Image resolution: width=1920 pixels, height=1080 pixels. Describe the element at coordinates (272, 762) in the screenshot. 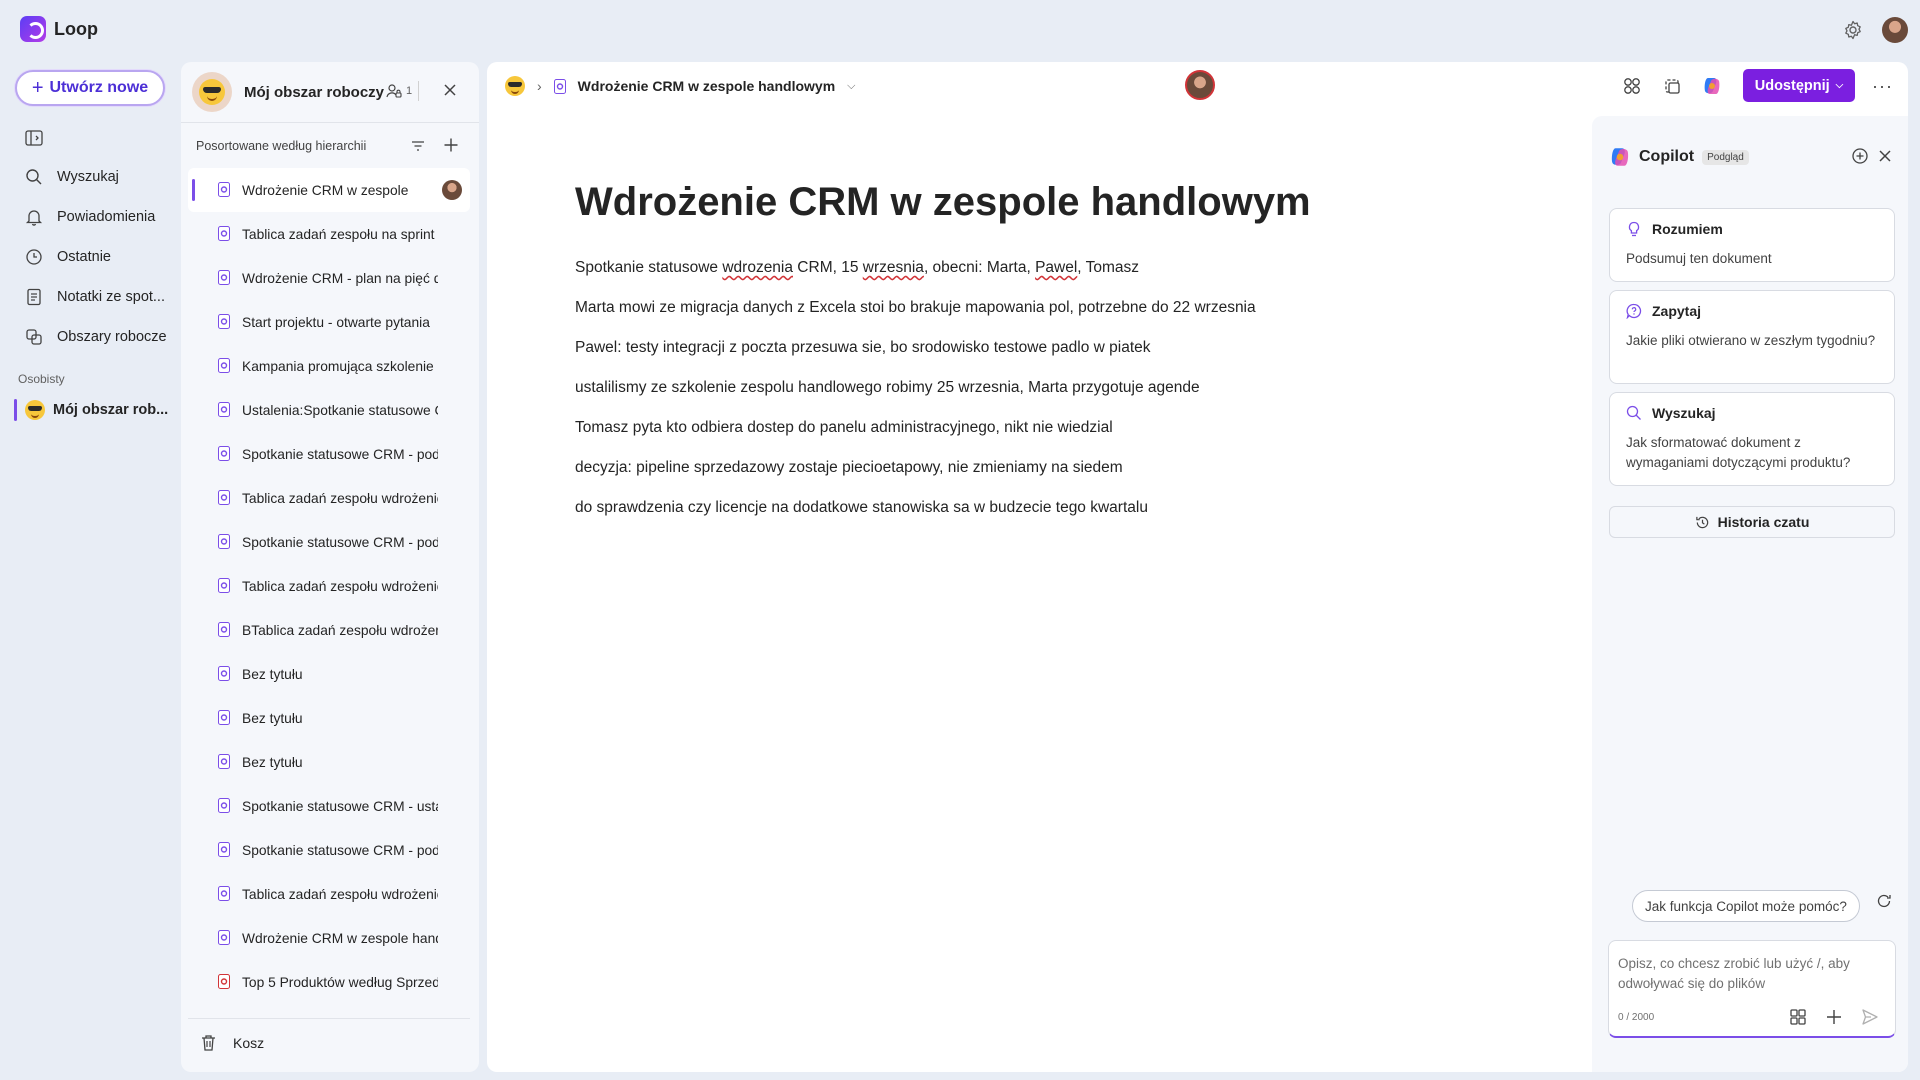

I see `page-label: Bez tytułu` at that location.